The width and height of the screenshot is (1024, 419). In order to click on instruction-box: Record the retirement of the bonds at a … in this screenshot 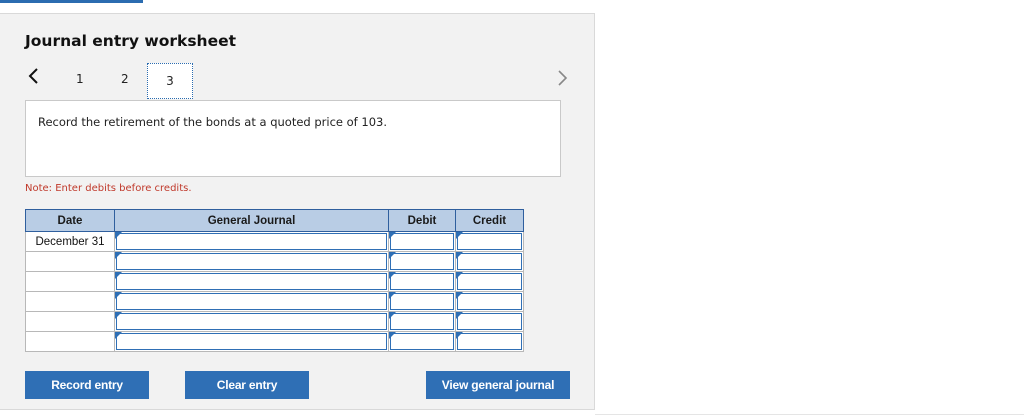, I will do `click(293, 138)`.